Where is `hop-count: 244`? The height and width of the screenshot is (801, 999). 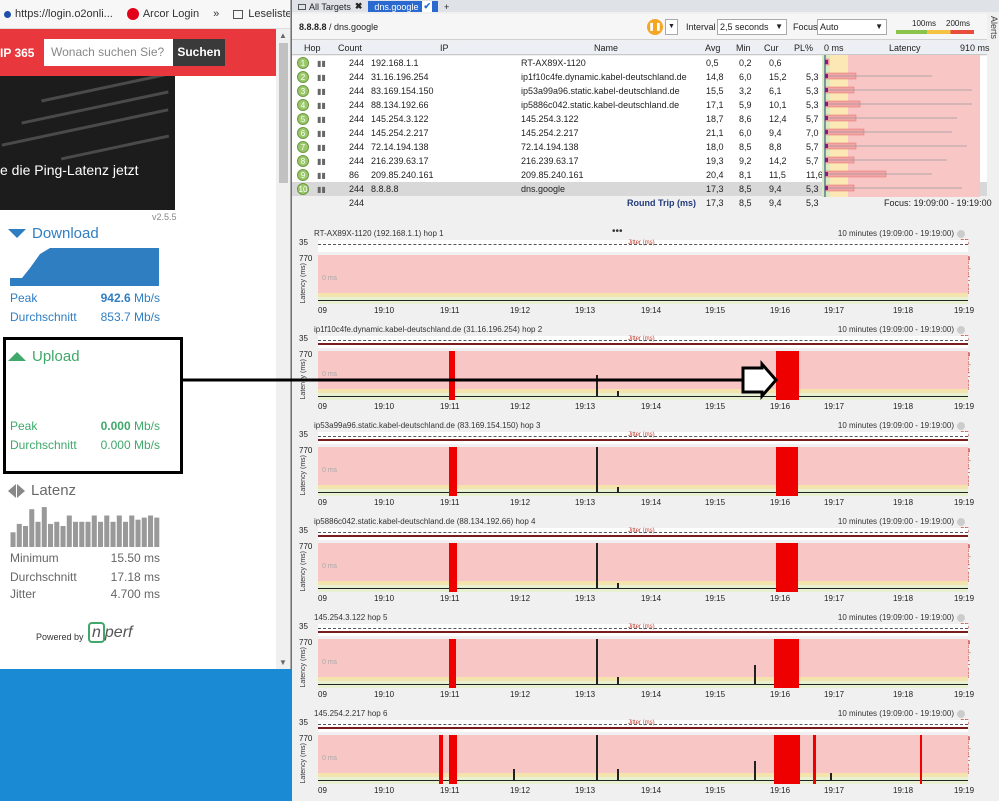 hop-count: 244 is located at coordinates (357, 91).